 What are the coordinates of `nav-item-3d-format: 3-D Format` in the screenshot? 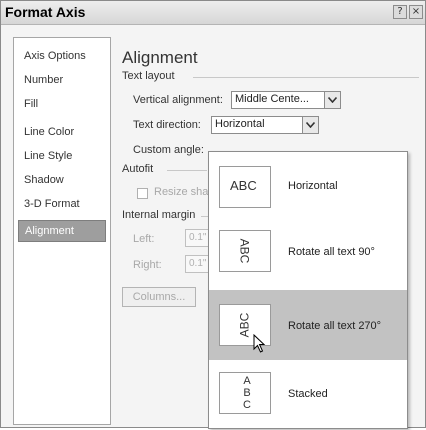 It's located at (62, 205).